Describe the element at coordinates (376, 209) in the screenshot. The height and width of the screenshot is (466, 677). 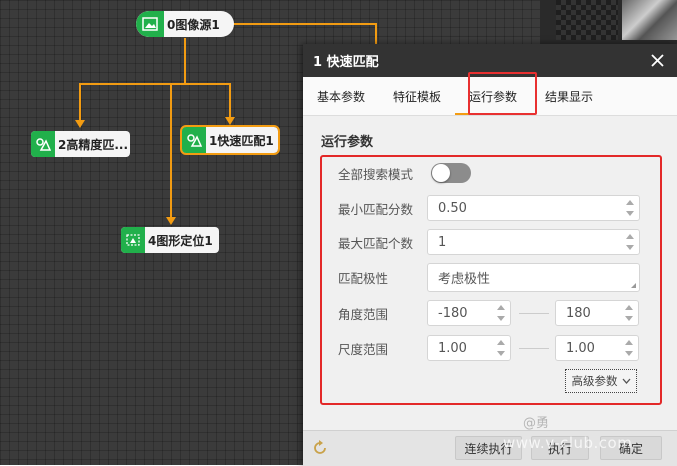
I see `param-label: 最小匹配分数` at that location.